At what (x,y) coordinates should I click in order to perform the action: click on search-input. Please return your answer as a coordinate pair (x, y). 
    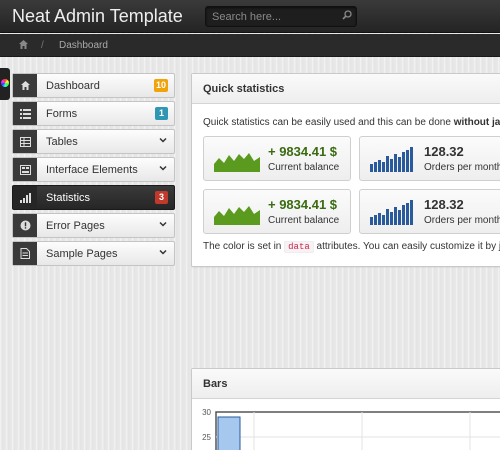
    Looking at the image, I should click on (271, 16).